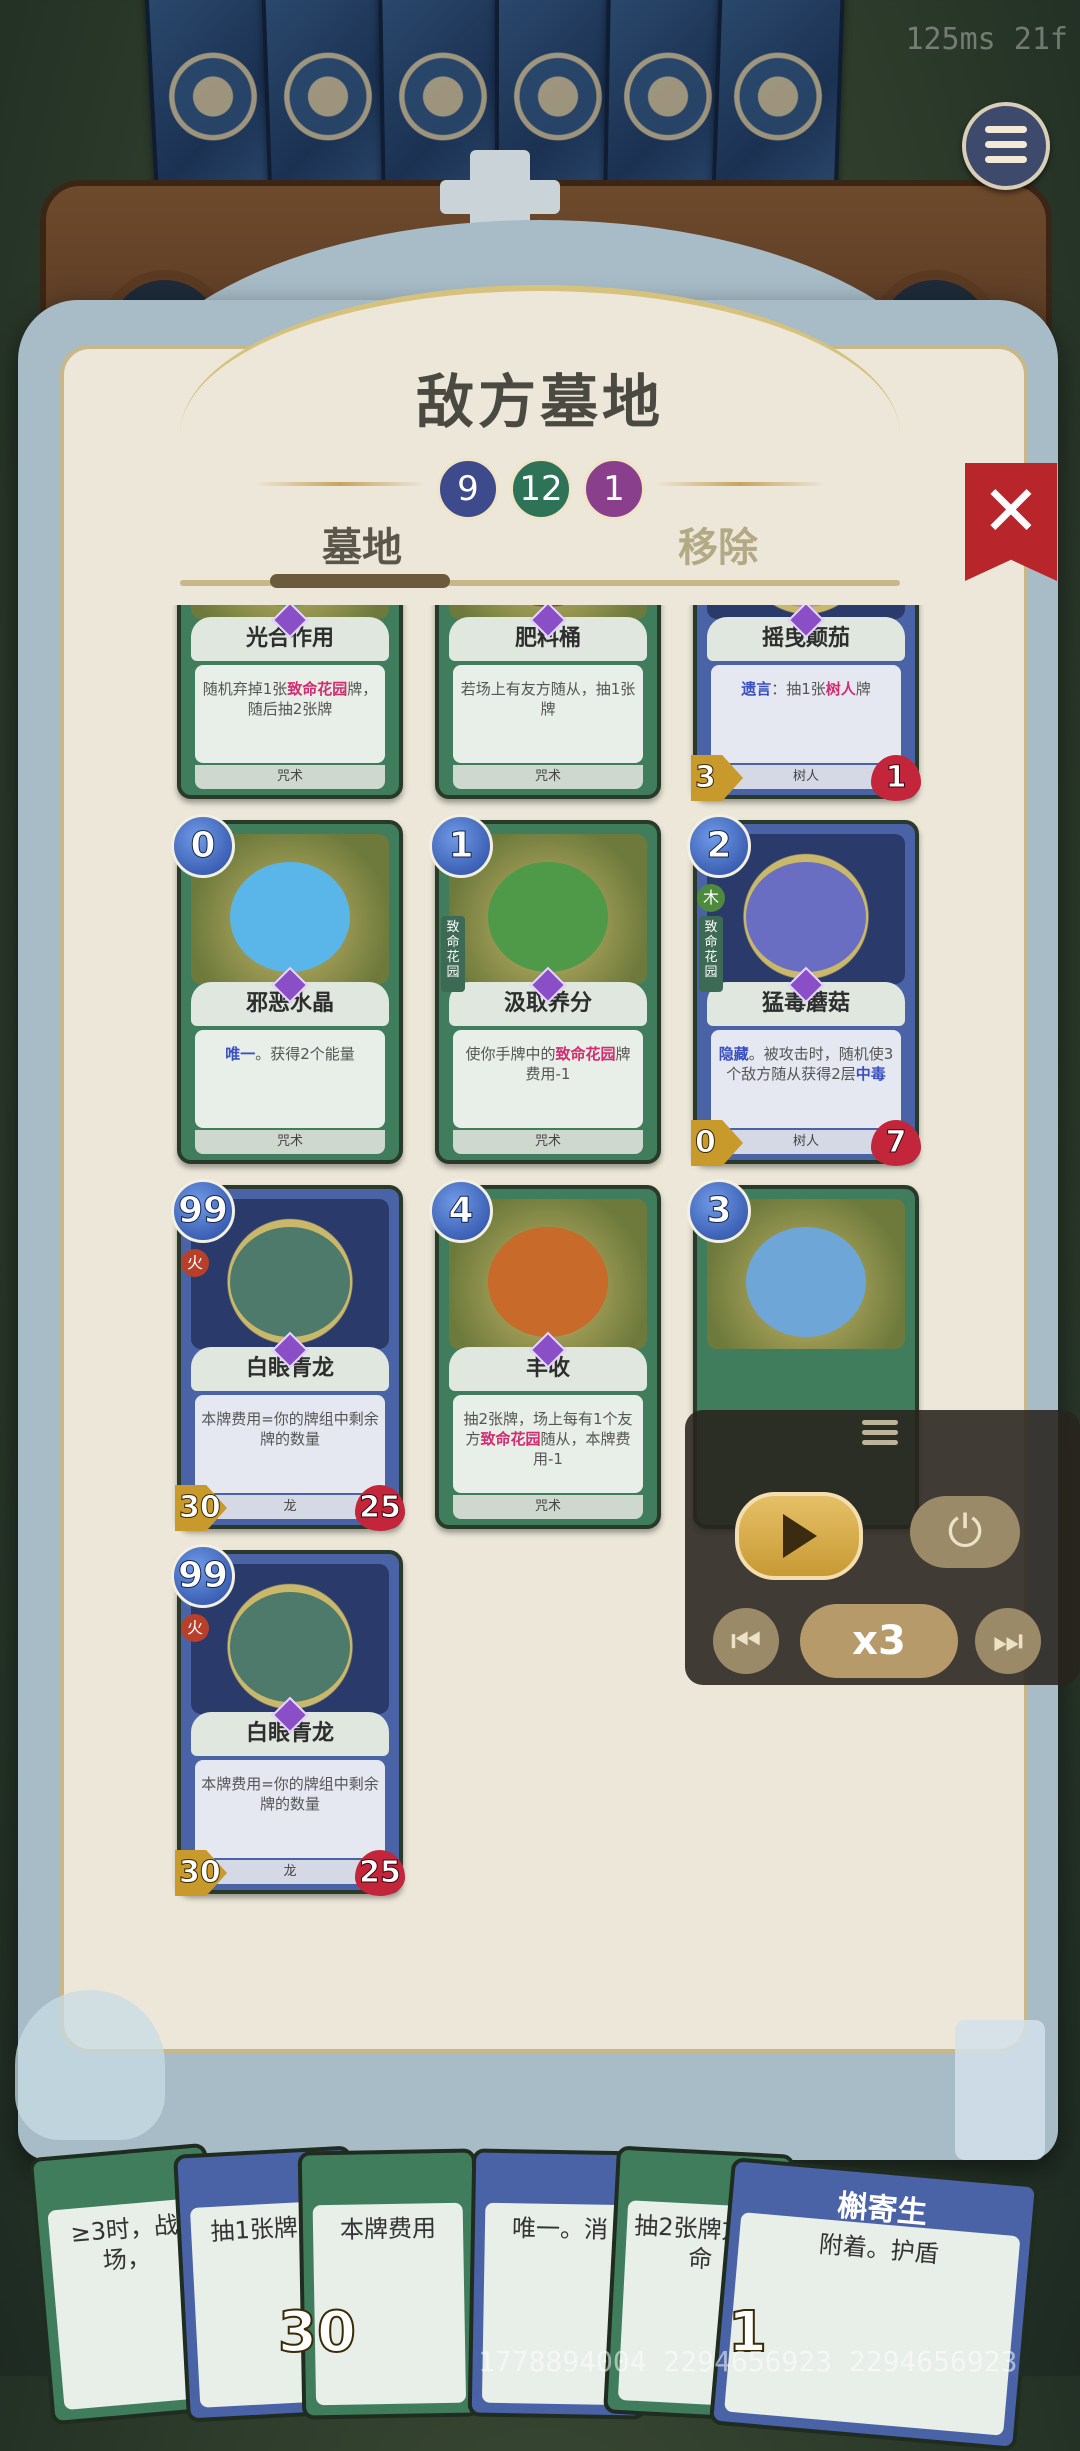 This screenshot has height=2451, width=1080. I want to click on card-text: 若场上有友方随从，抽1张牌, so click(548, 714).